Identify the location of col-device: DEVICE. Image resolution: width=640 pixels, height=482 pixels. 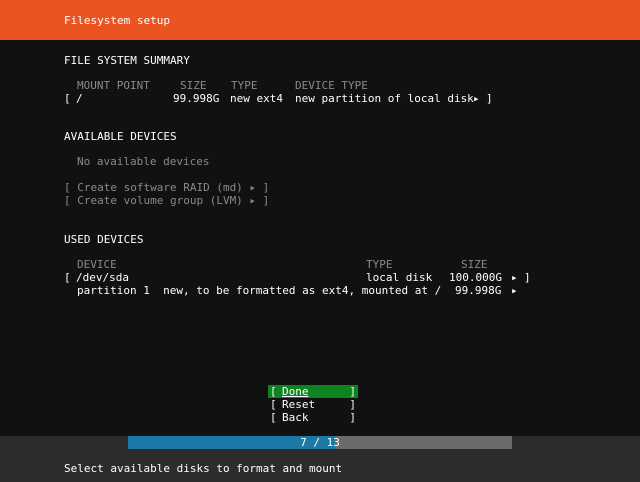
(97, 264).